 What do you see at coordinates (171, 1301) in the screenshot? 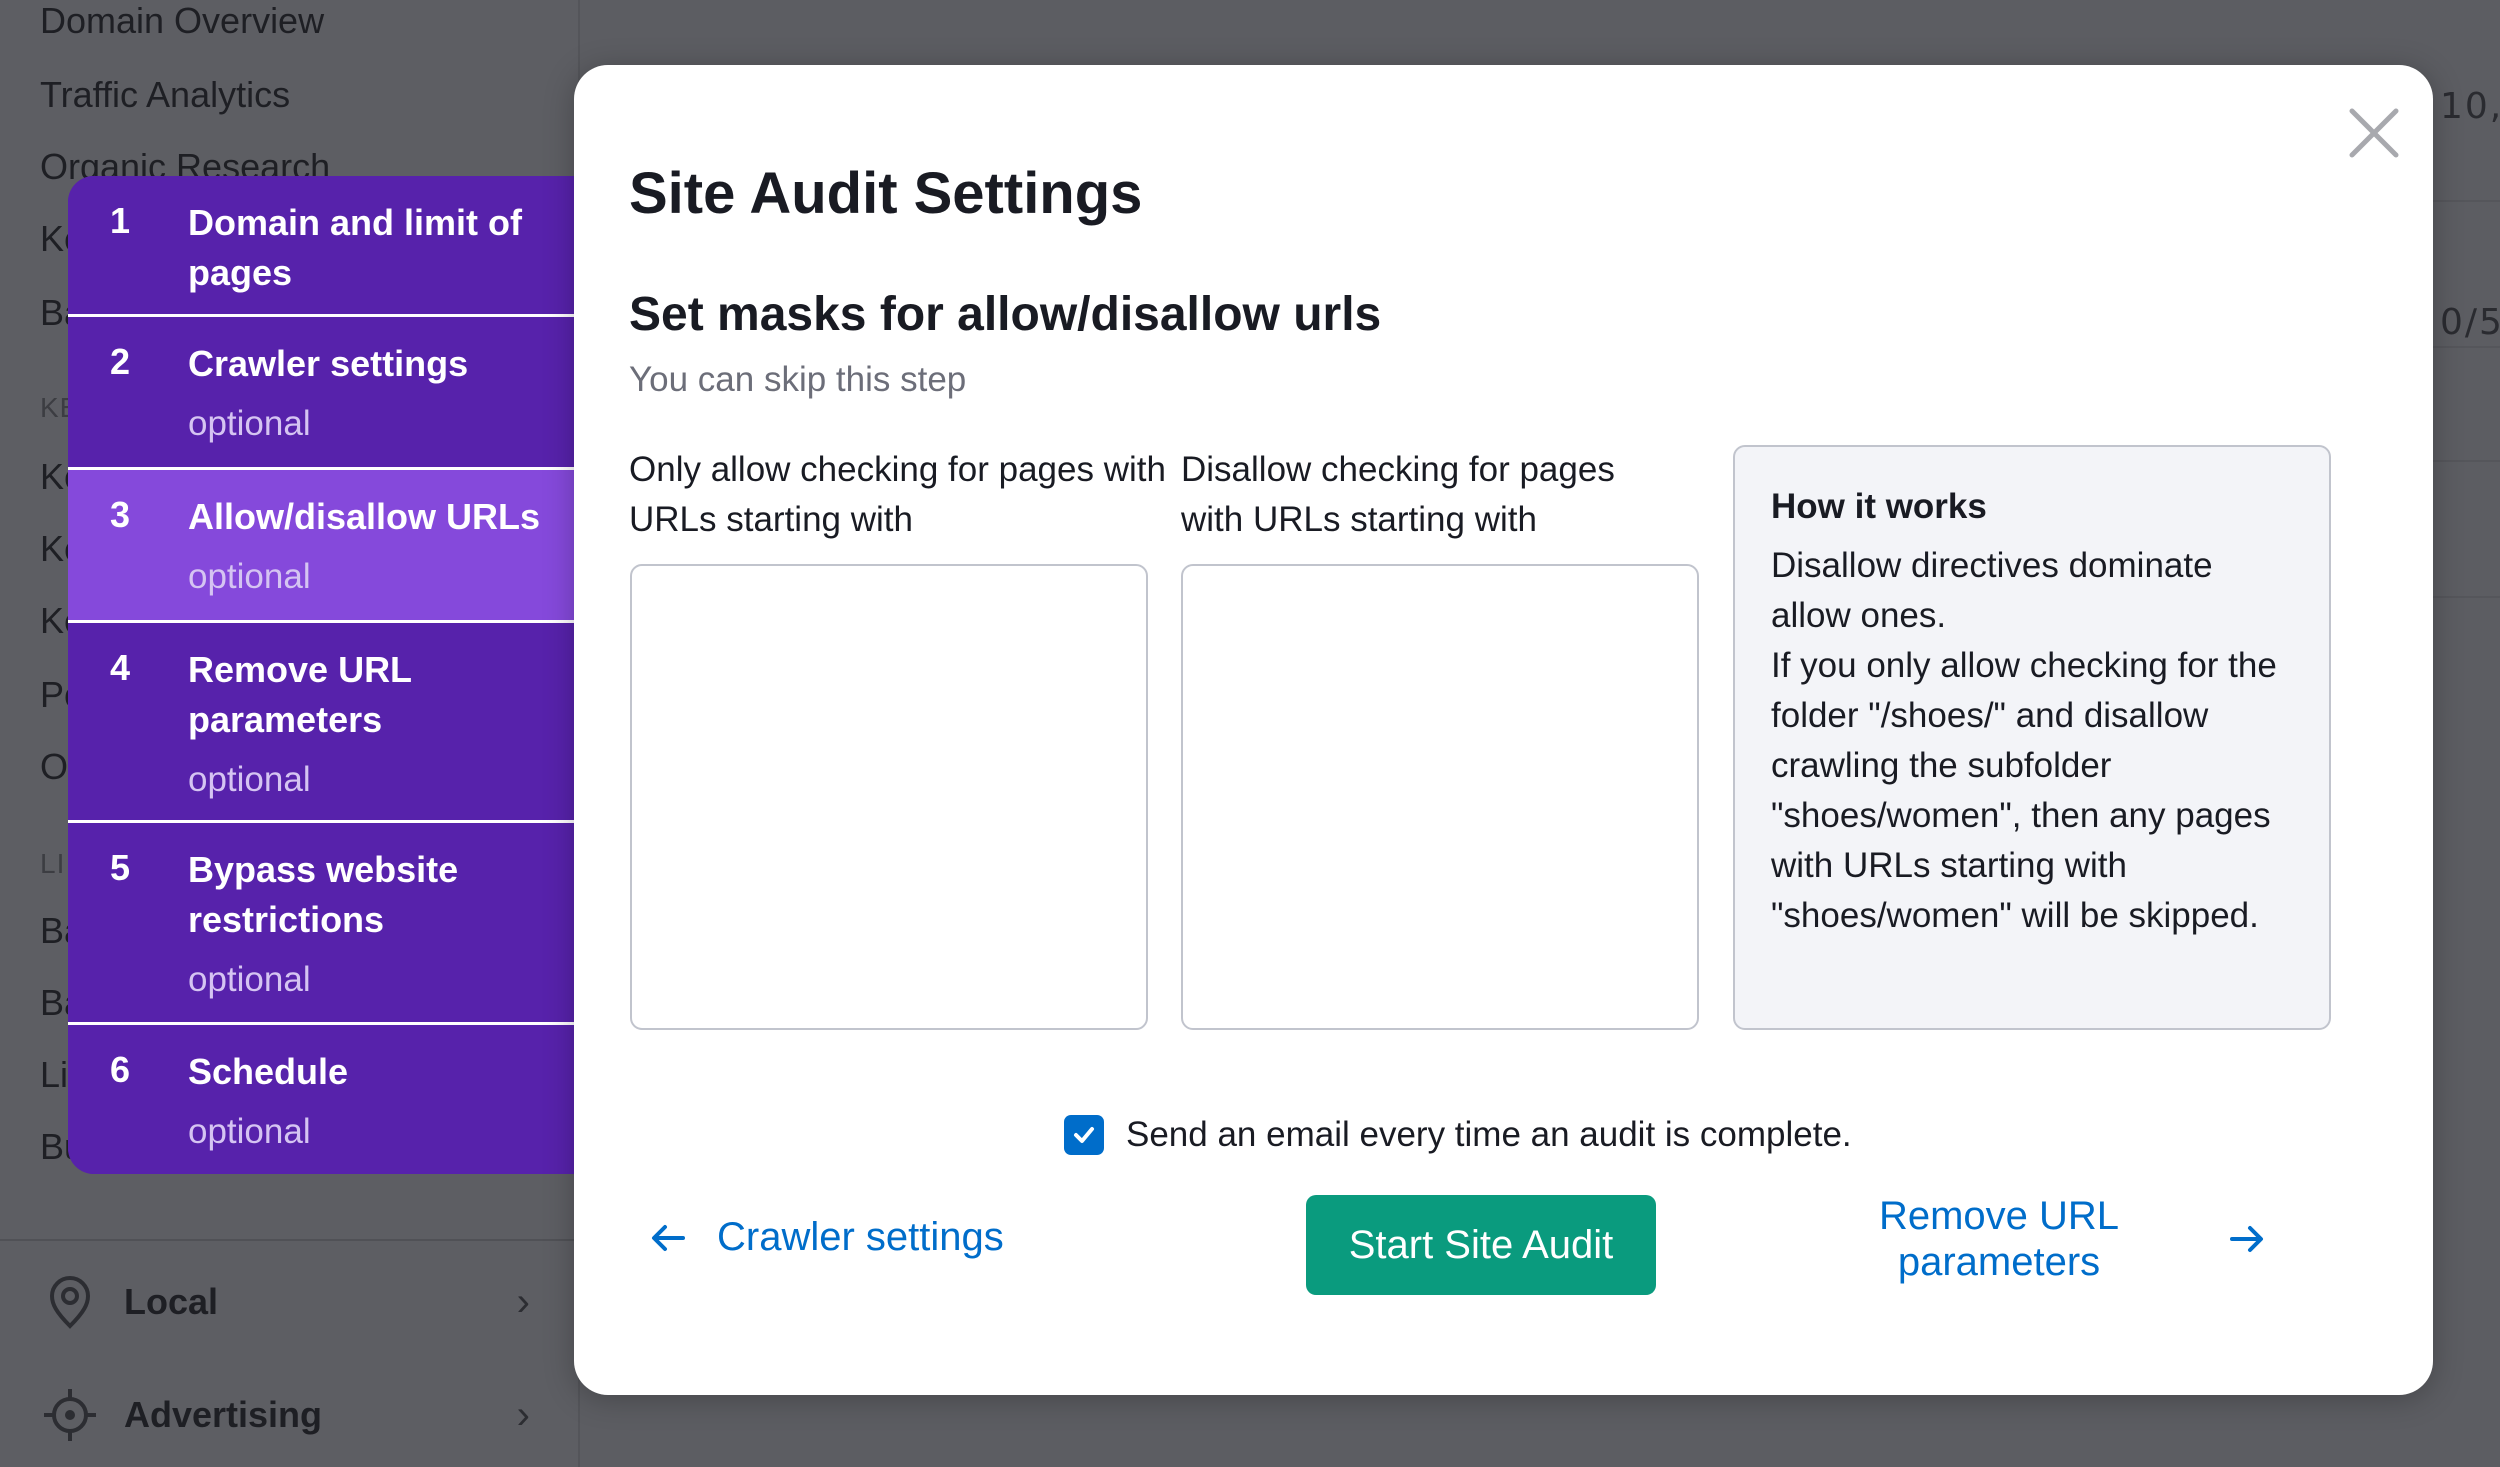
I see `bg-group-label: Local` at bounding box center [171, 1301].